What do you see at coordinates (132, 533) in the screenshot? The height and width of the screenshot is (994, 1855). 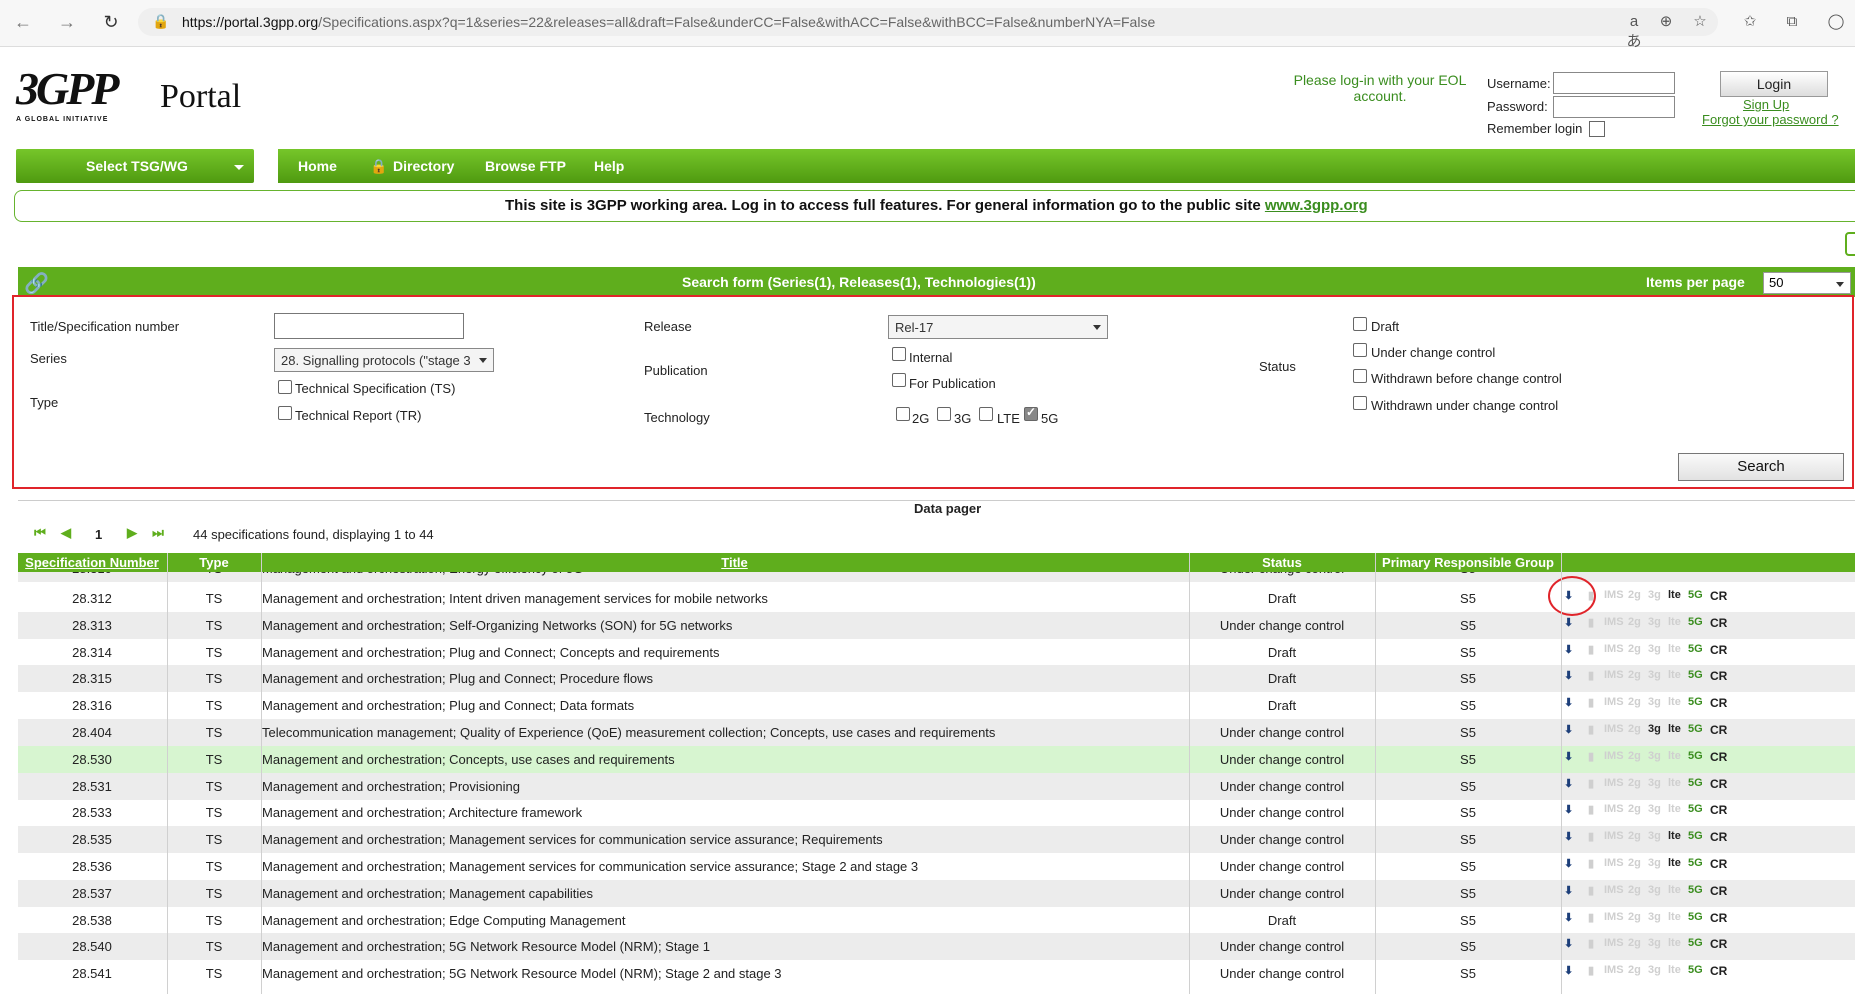 I see `next-page-icon: ▶` at bounding box center [132, 533].